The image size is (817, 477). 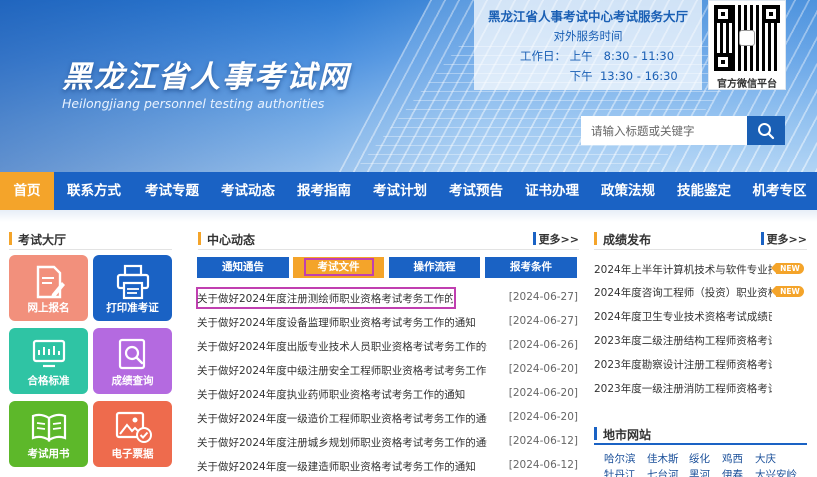 What do you see at coordinates (132, 381) in the screenshot?
I see `tile-label: 成绩查询` at bounding box center [132, 381].